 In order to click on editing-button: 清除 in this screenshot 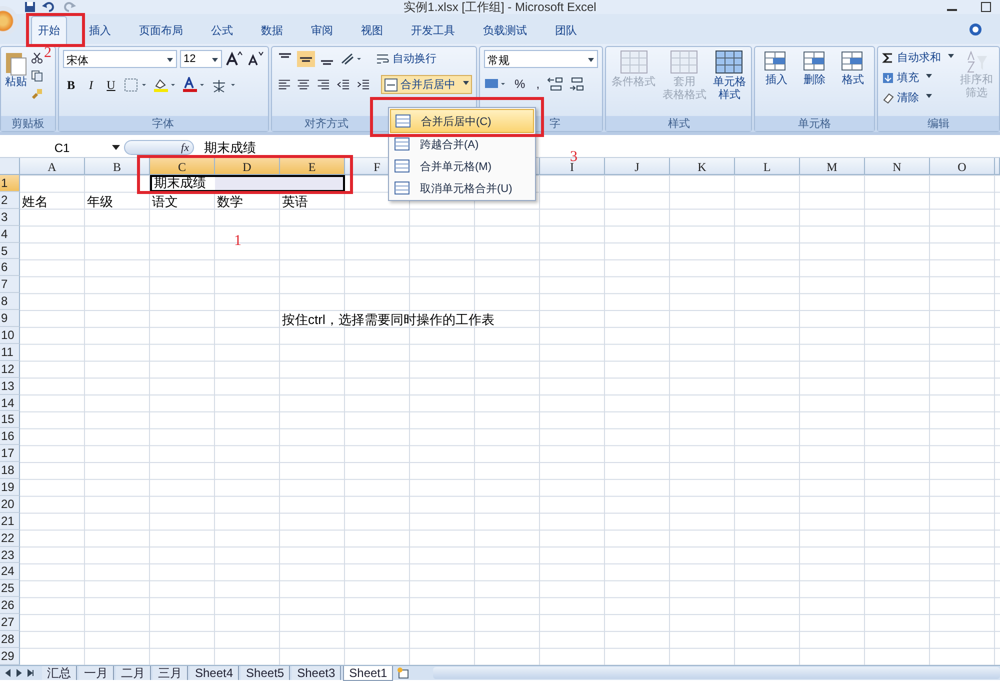, I will do `click(918, 97)`.